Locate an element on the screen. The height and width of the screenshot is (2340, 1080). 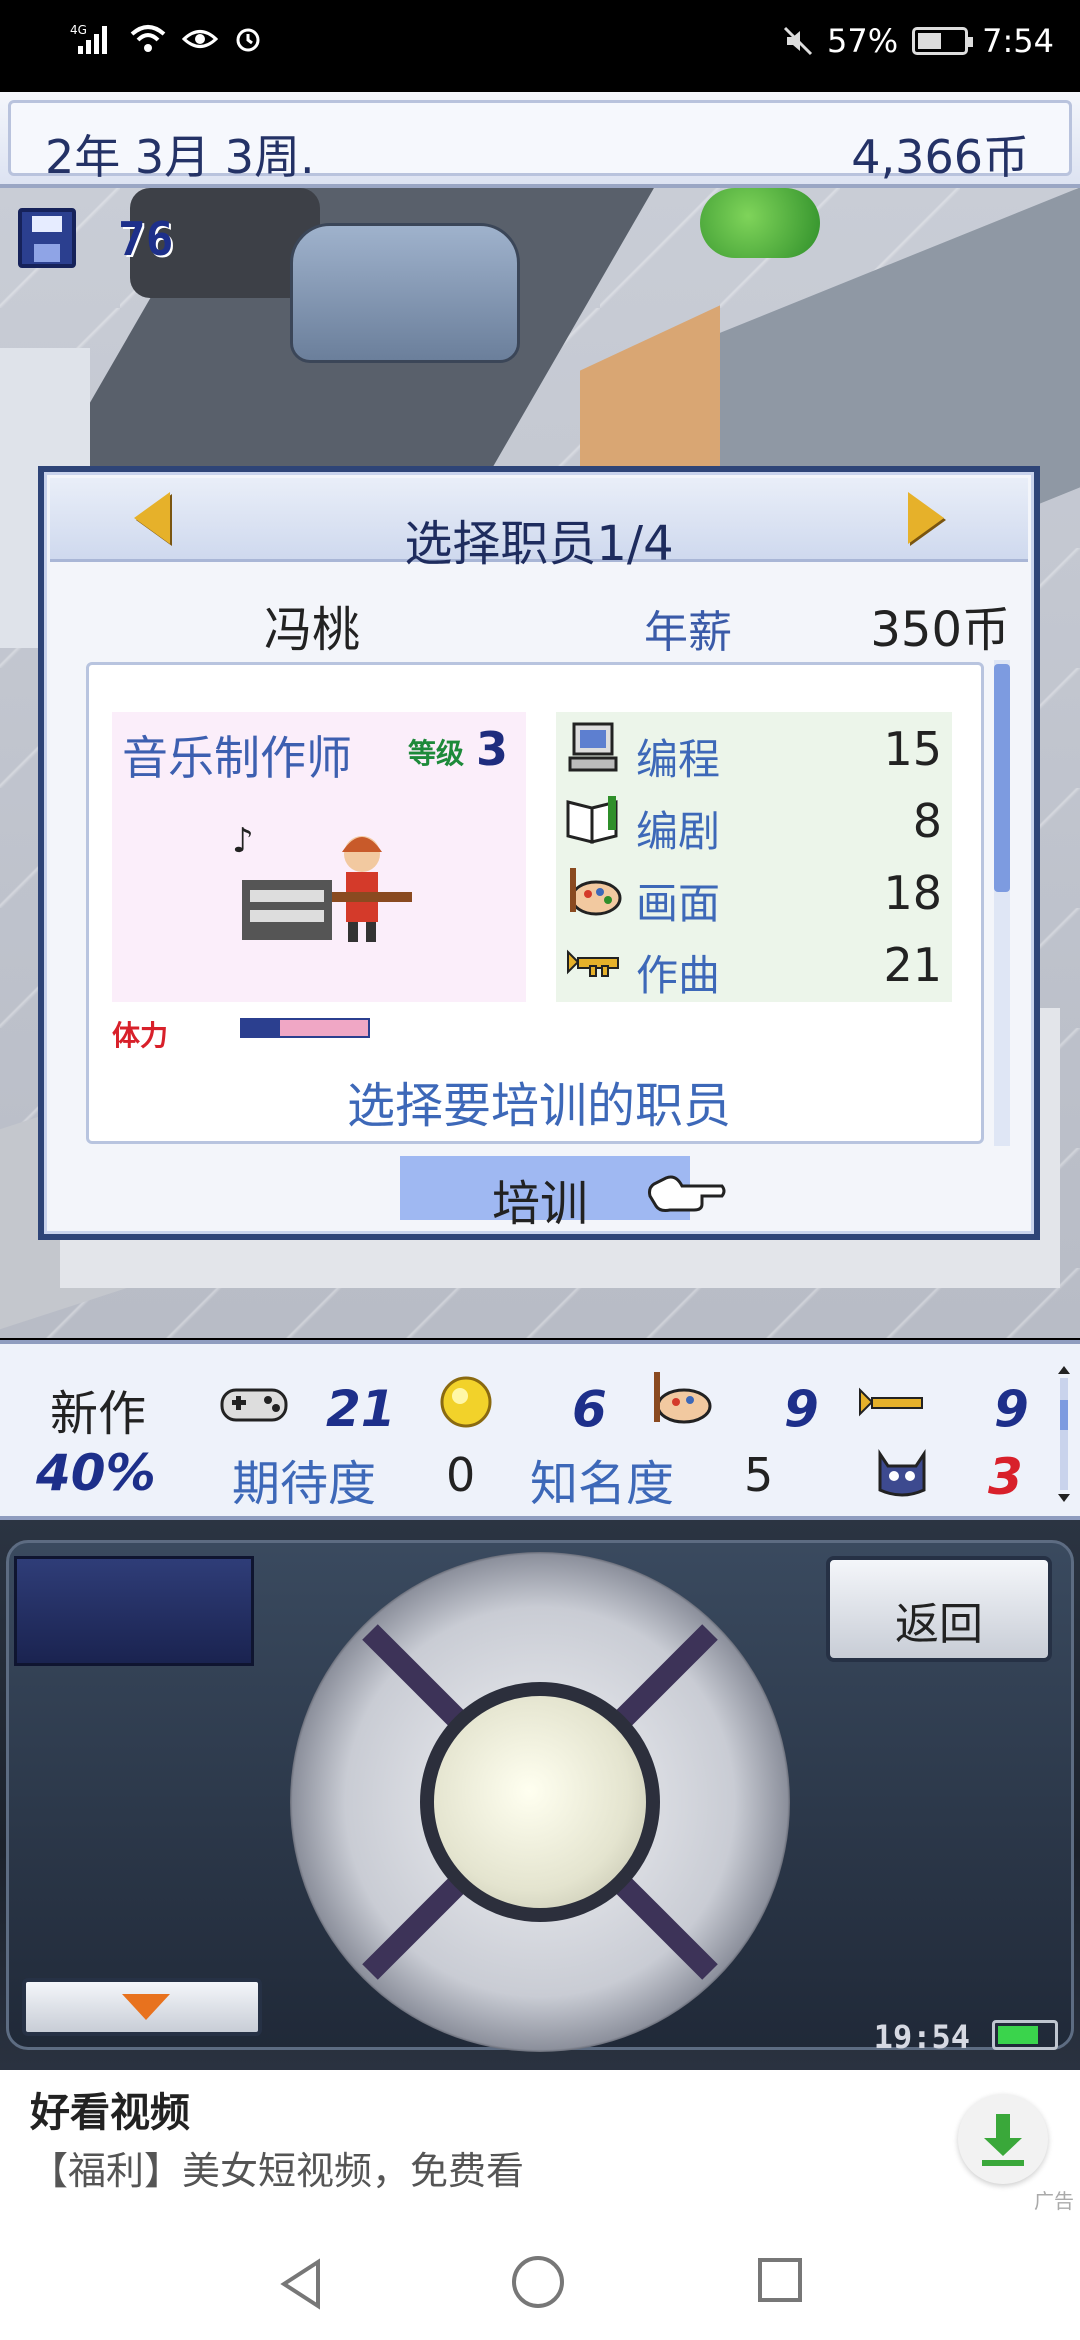
save-count: 76 is located at coordinates (146, 239).